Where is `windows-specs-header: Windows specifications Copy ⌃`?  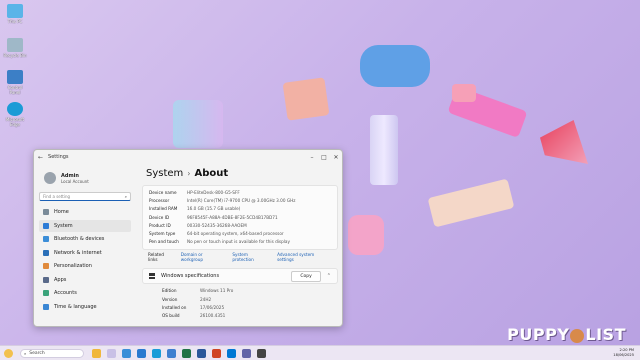
windows-specs-header: Windows specifications Copy ⌃ is located at coordinates (240, 276).